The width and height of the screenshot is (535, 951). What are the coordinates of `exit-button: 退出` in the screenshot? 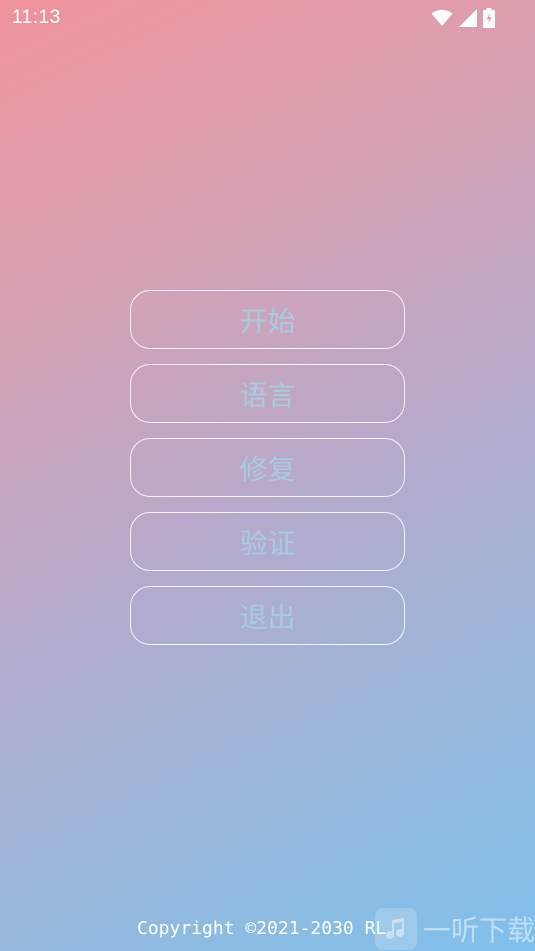 It's located at (267, 615).